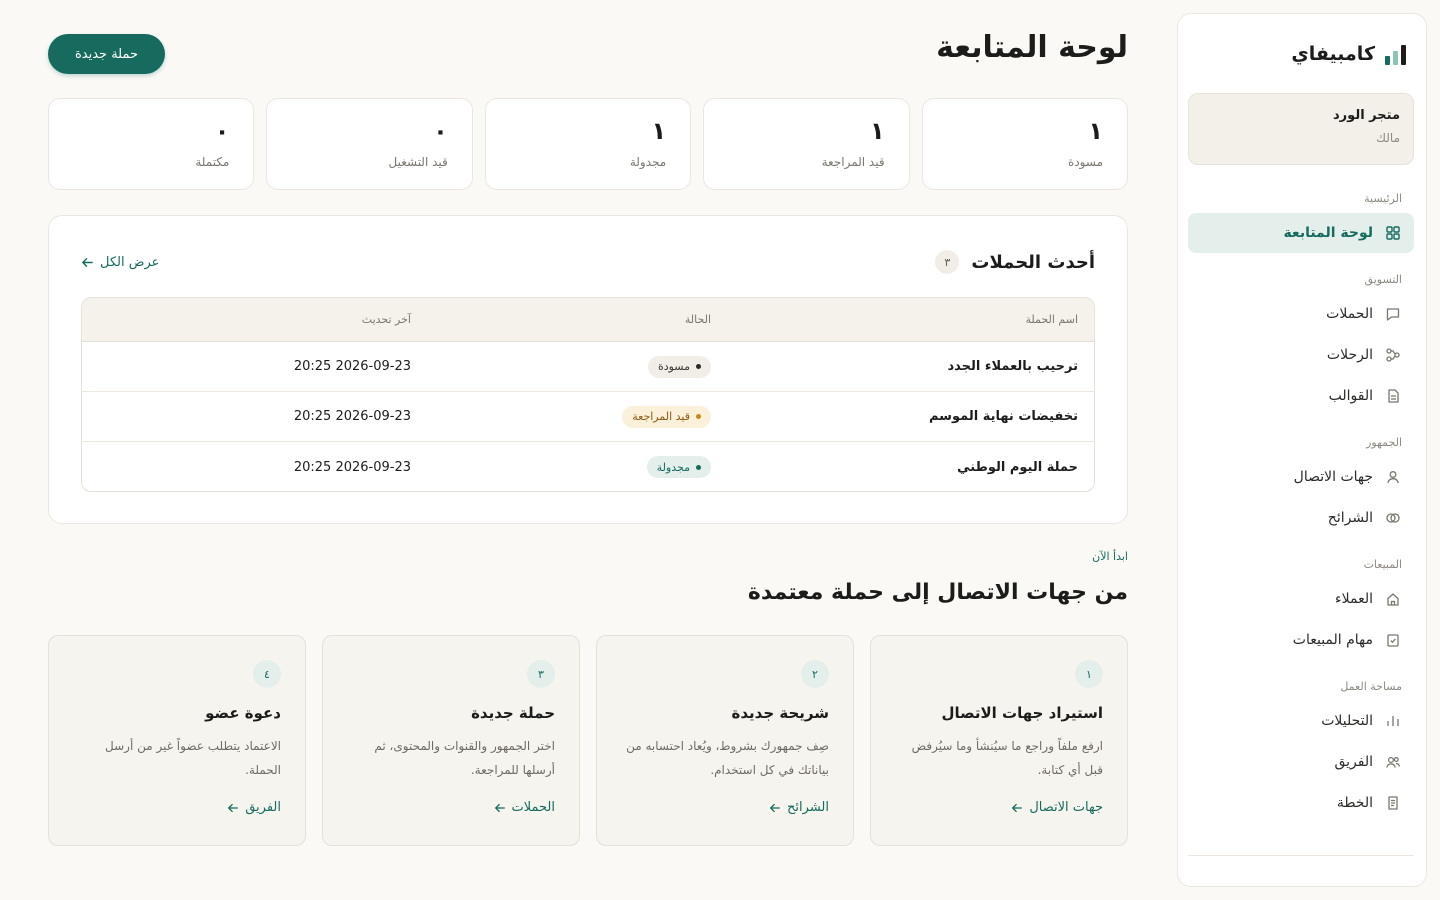 This screenshot has width=1440, height=900. Describe the element at coordinates (1366, 115) in the screenshot. I see `workspace-name: متجر الورد` at that location.